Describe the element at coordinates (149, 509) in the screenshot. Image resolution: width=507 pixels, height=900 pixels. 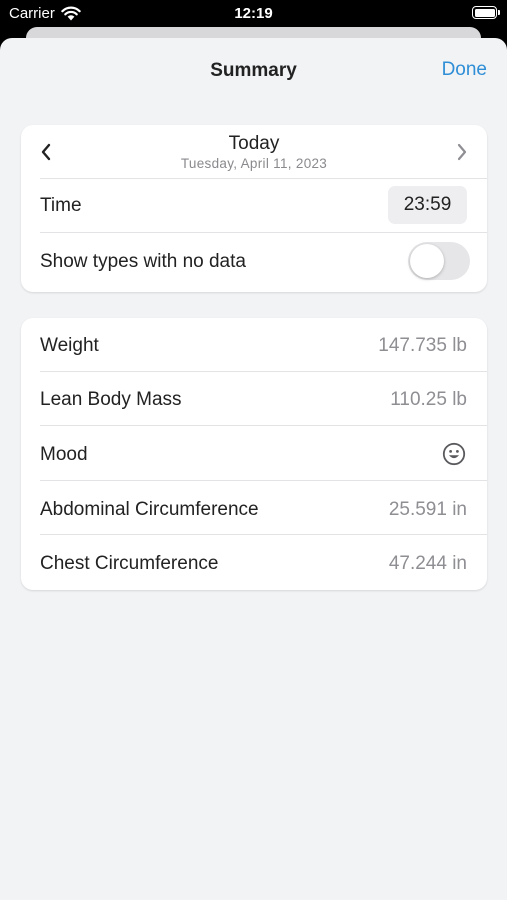
I see `abdominal-circumference-label: Abdominal Circumference` at that location.